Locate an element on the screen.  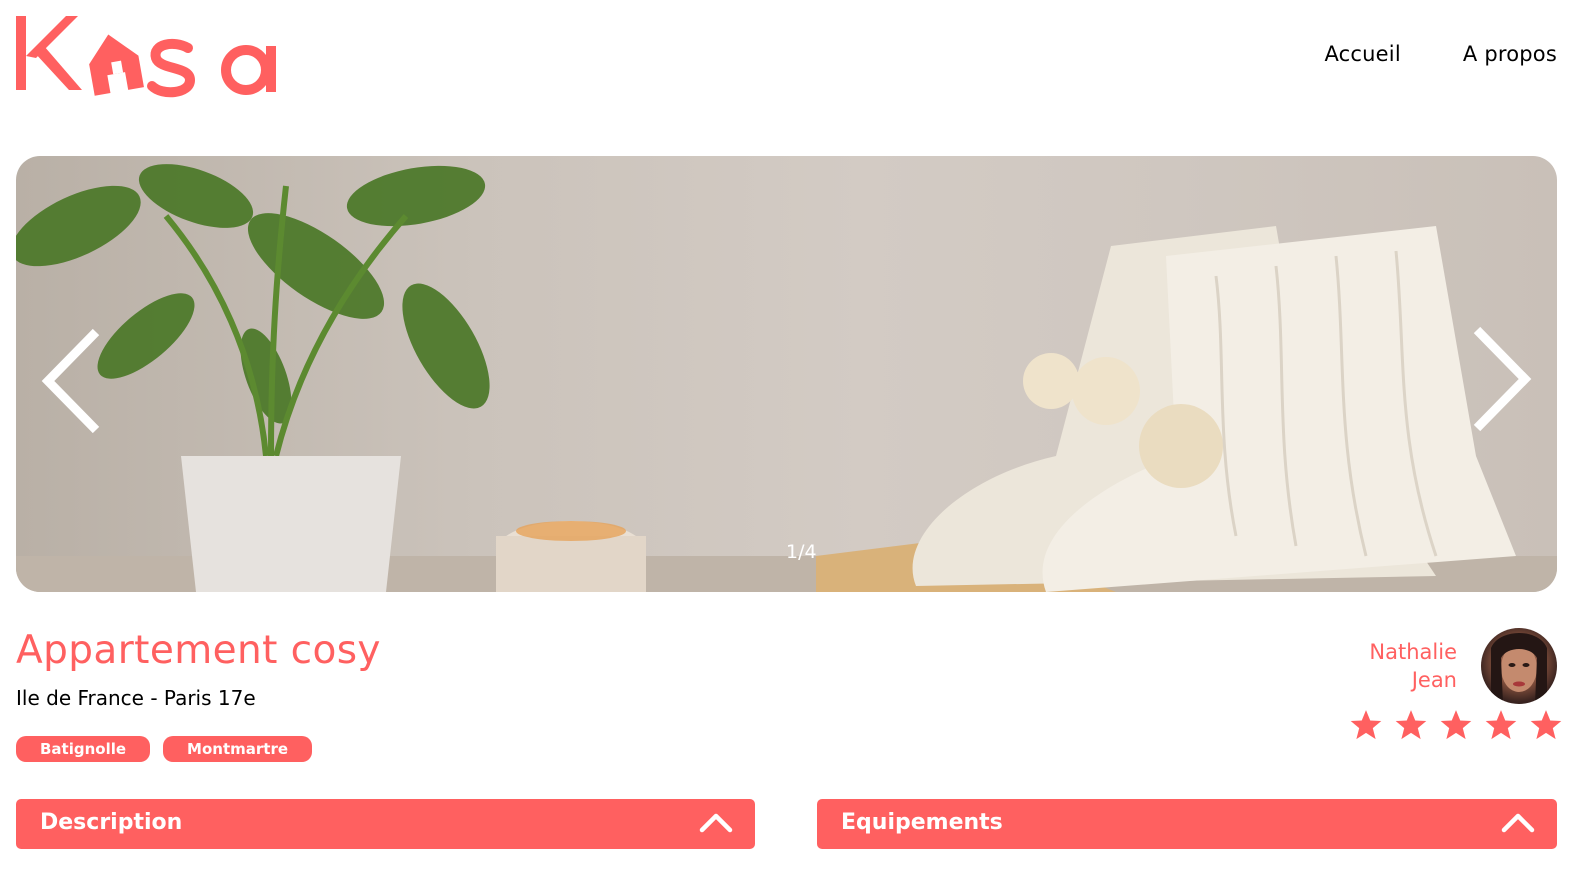
tag-list: Batignolle Montmartre is located at coordinates (164, 749).